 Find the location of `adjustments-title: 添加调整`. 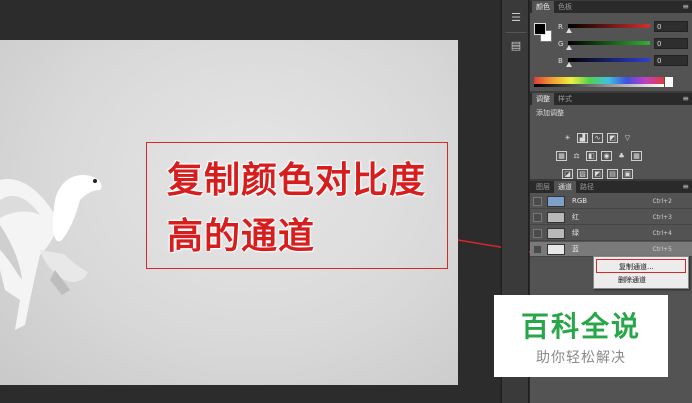

adjustments-title: 添加调整 is located at coordinates (550, 113).